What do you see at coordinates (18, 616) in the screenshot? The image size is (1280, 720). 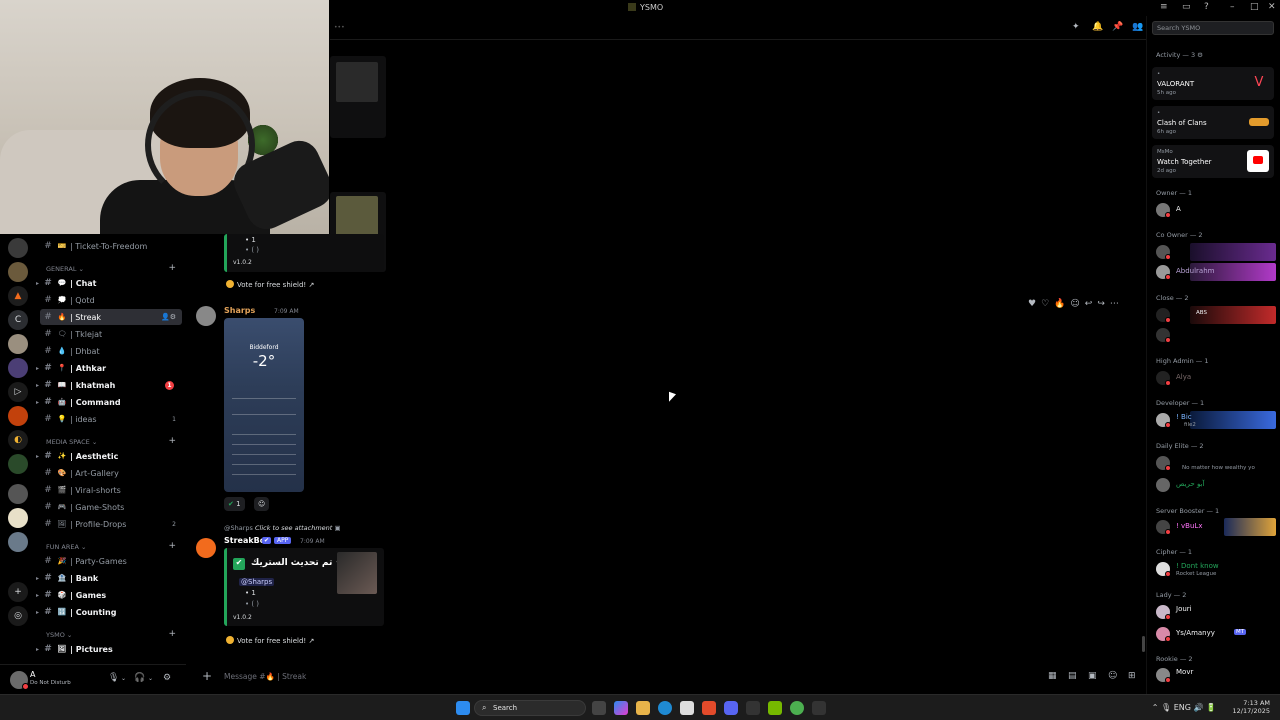 I see `discover-icon: ◎` at bounding box center [18, 616].